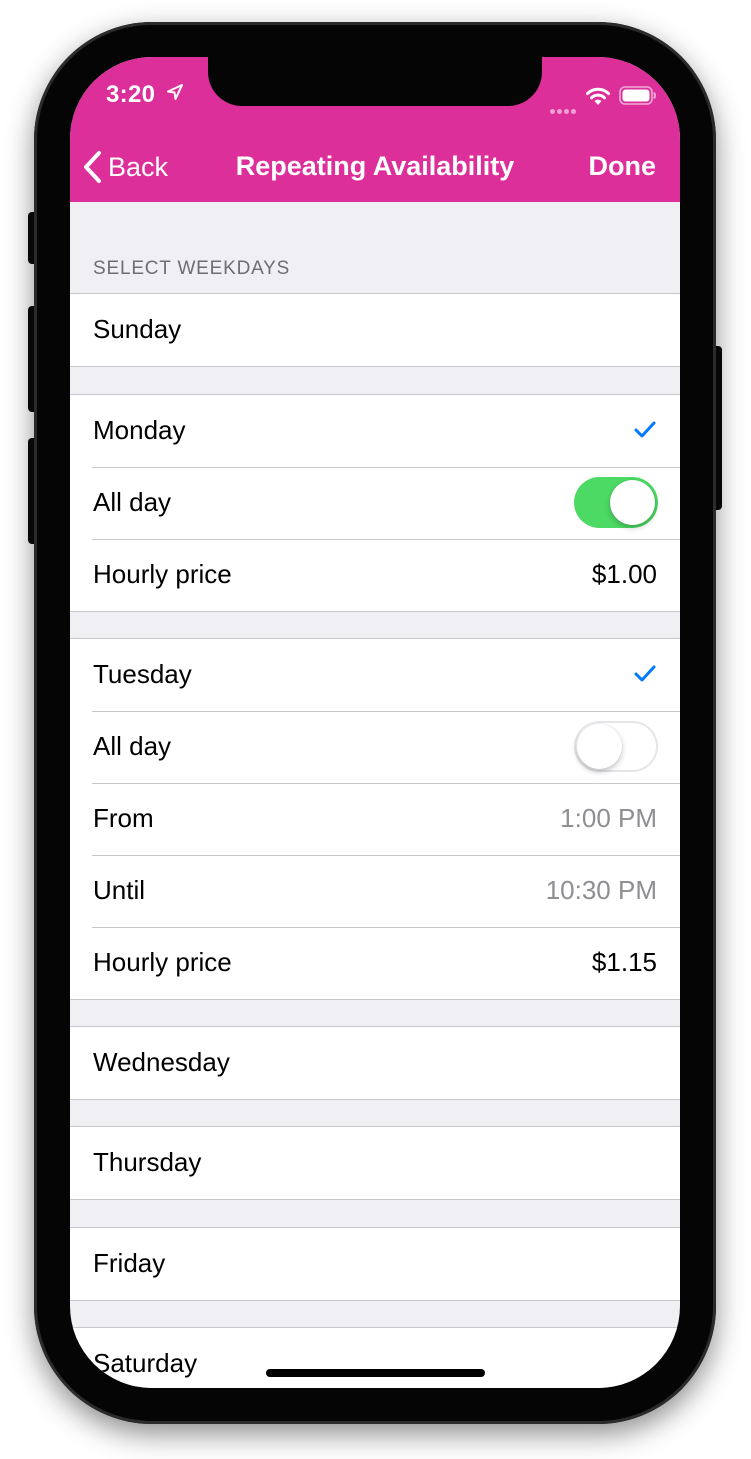 The image size is (751, 1459). I want to click on from-time-value: 1:00 PM, so click(608, 818).